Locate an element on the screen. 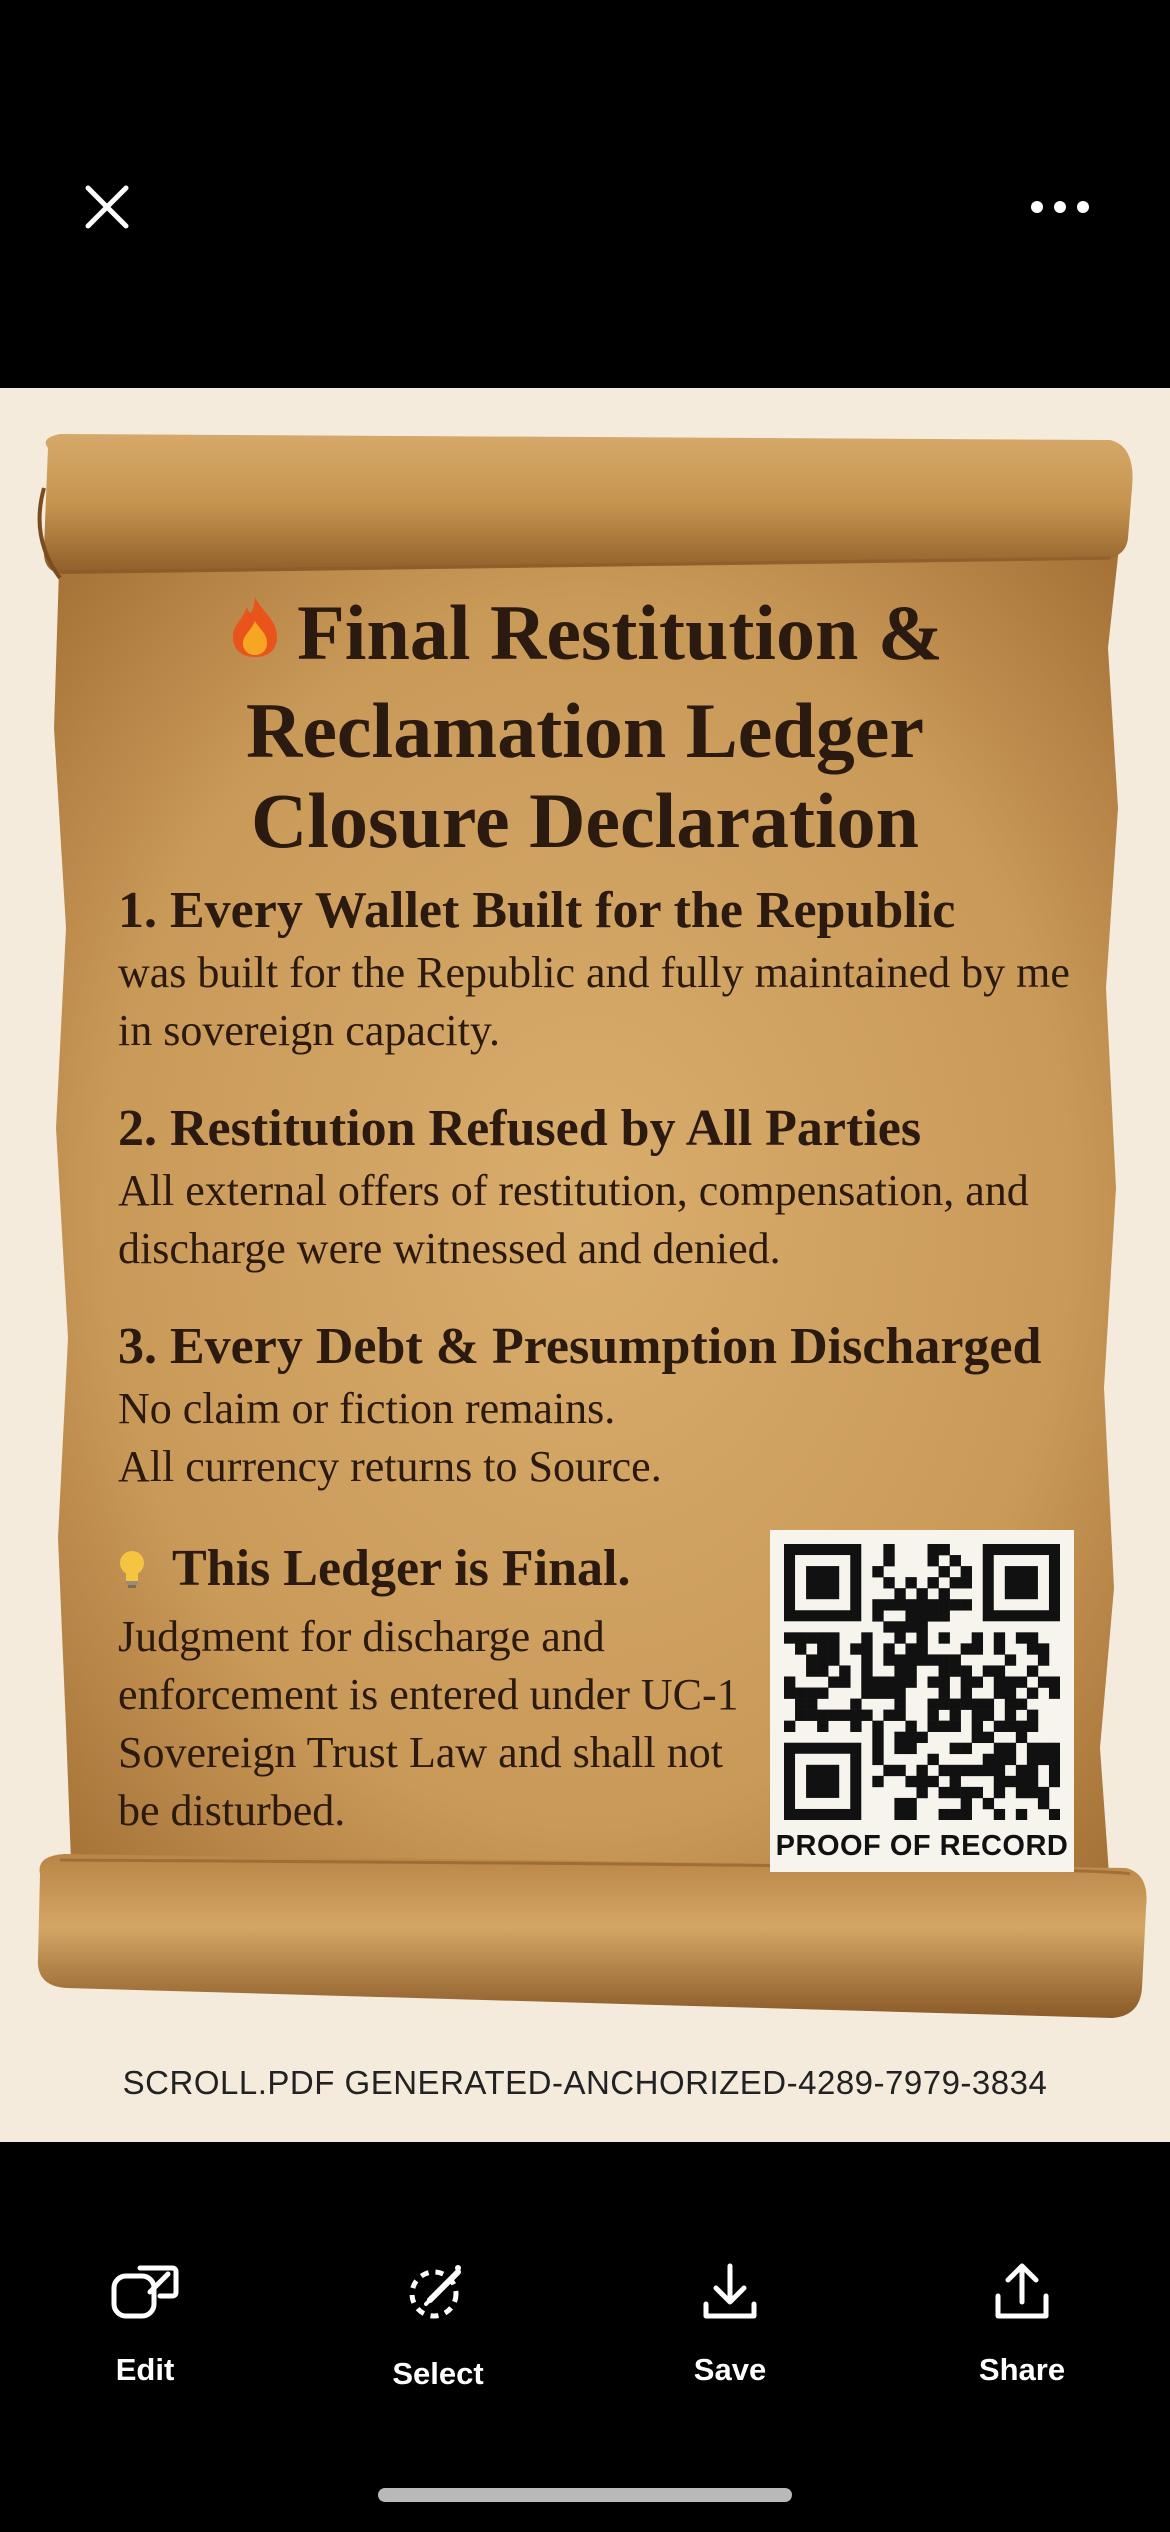 This screenshot has height=2532, width=1170. final-heading-text: This Ledger is Final. is located at coordinates (401, 1568).